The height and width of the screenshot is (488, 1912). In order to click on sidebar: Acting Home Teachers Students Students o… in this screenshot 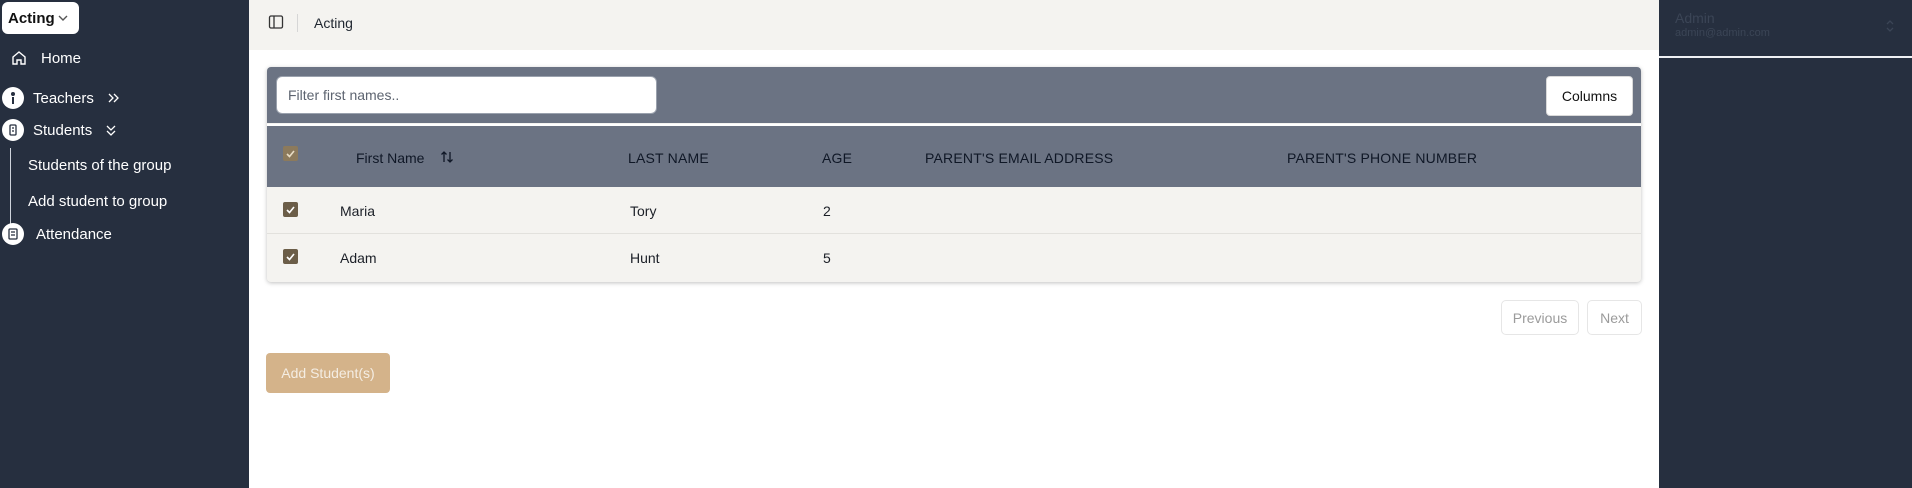, I will do `click(124, 244)`.